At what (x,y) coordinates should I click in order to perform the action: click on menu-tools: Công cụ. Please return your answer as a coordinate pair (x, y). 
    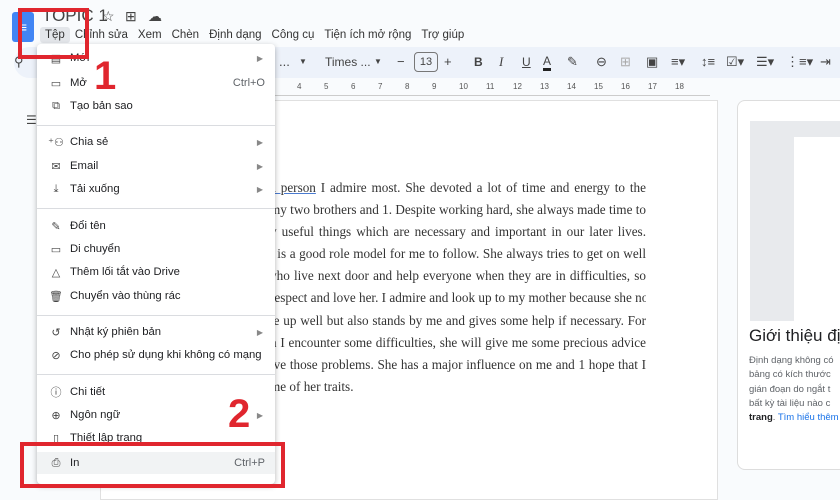
    Looking at the image, I should click on (293, 35).